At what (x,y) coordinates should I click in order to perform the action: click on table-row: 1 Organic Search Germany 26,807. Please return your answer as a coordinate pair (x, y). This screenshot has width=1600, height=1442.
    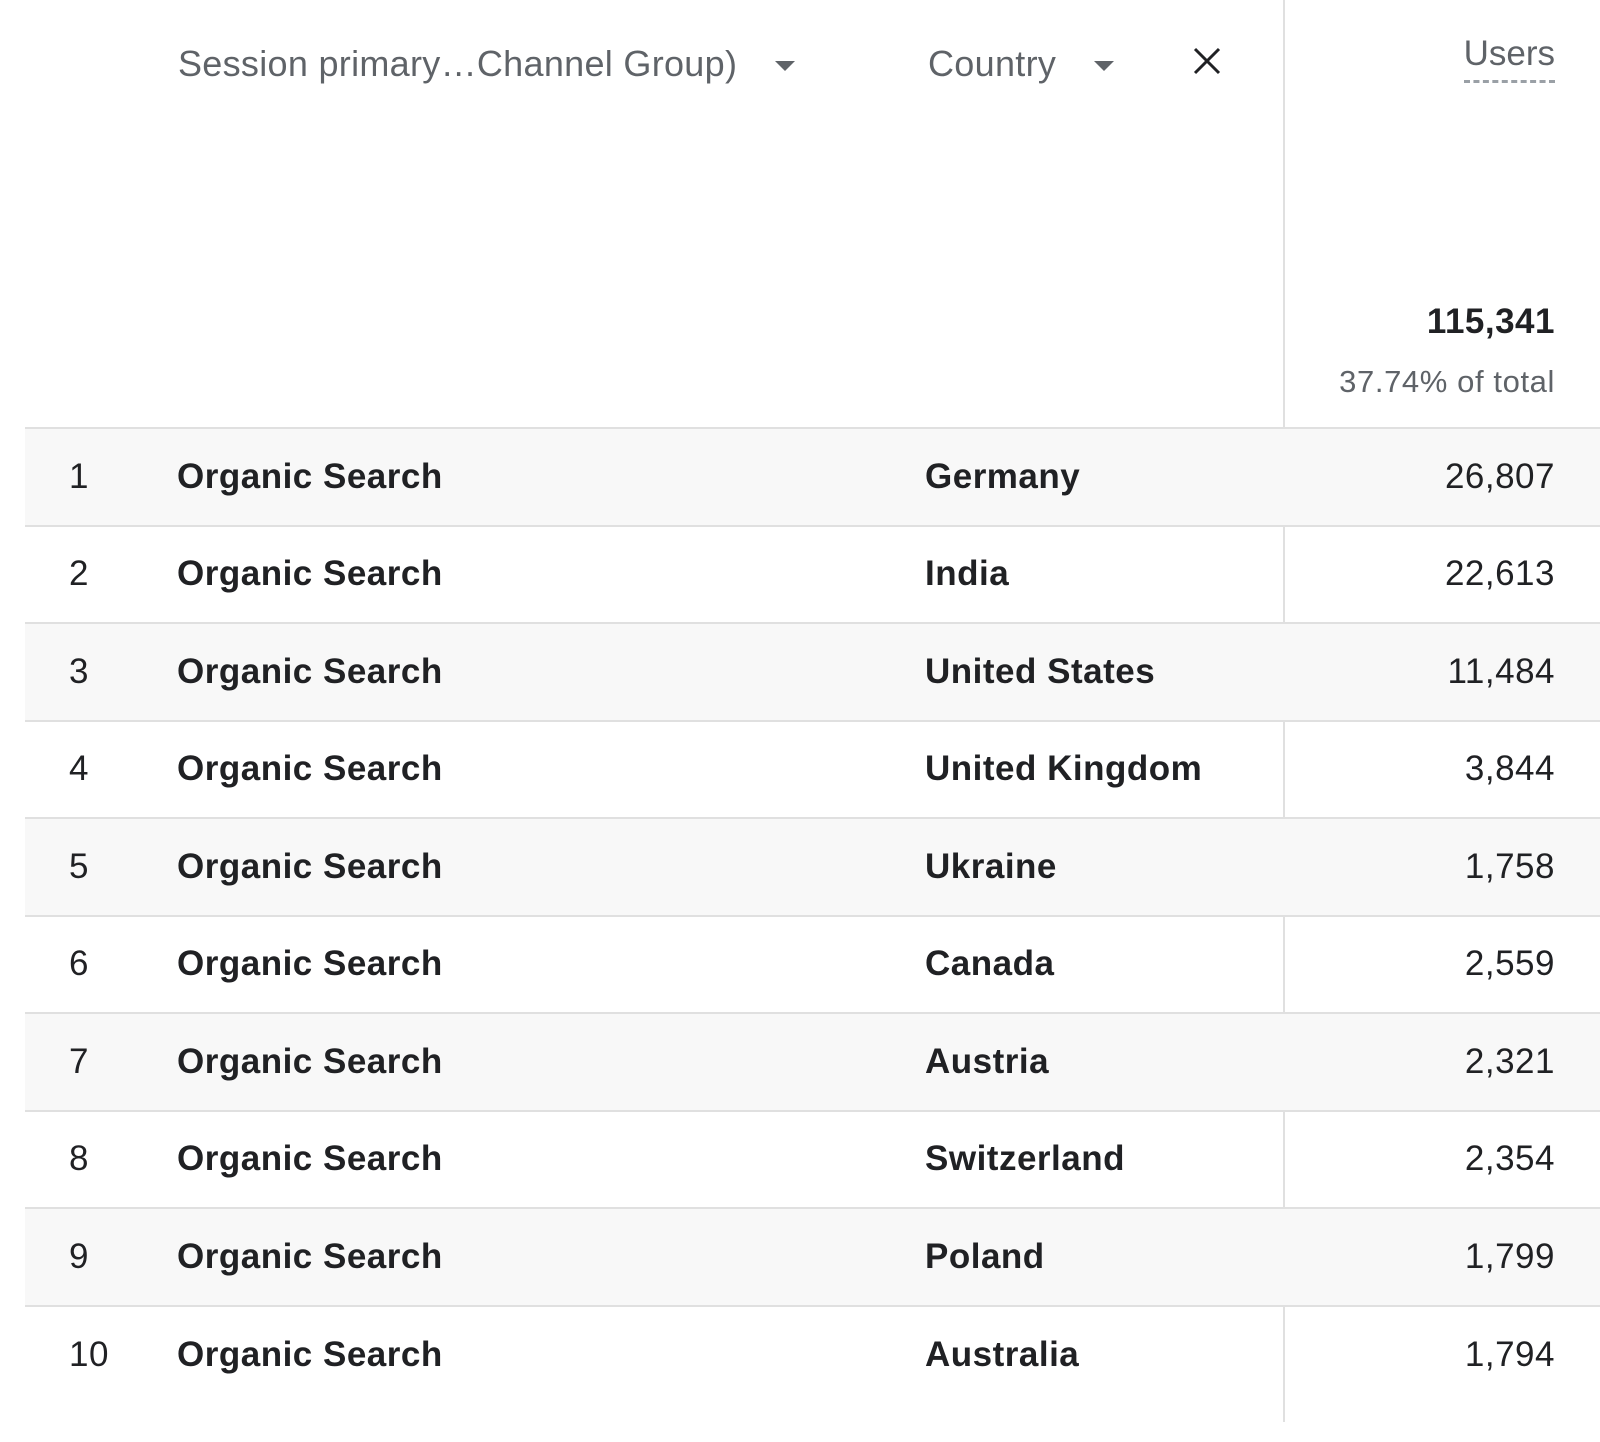
    Looking at the image, I should click on (812, 478).